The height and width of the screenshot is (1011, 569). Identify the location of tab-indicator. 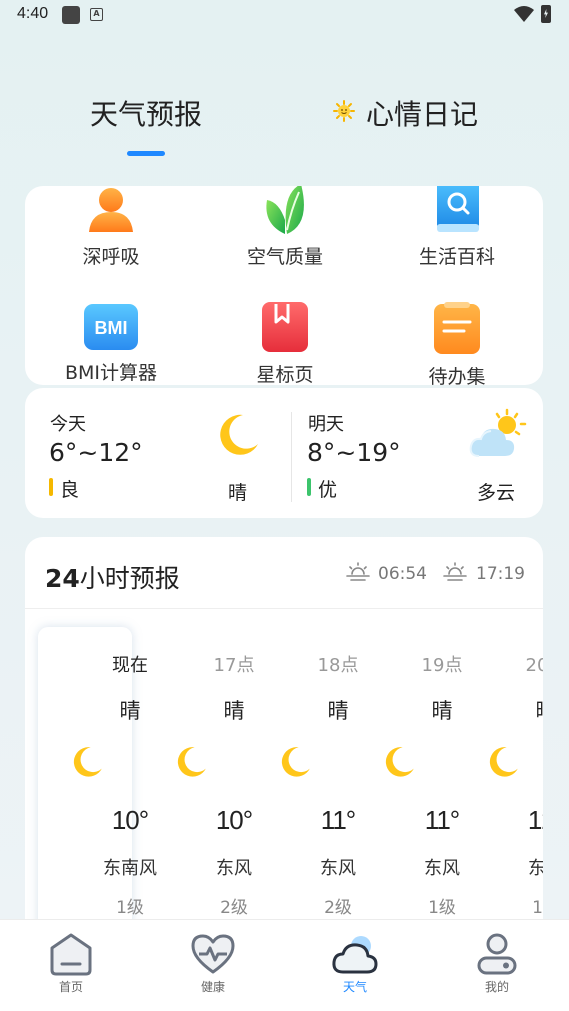
(146, 153).